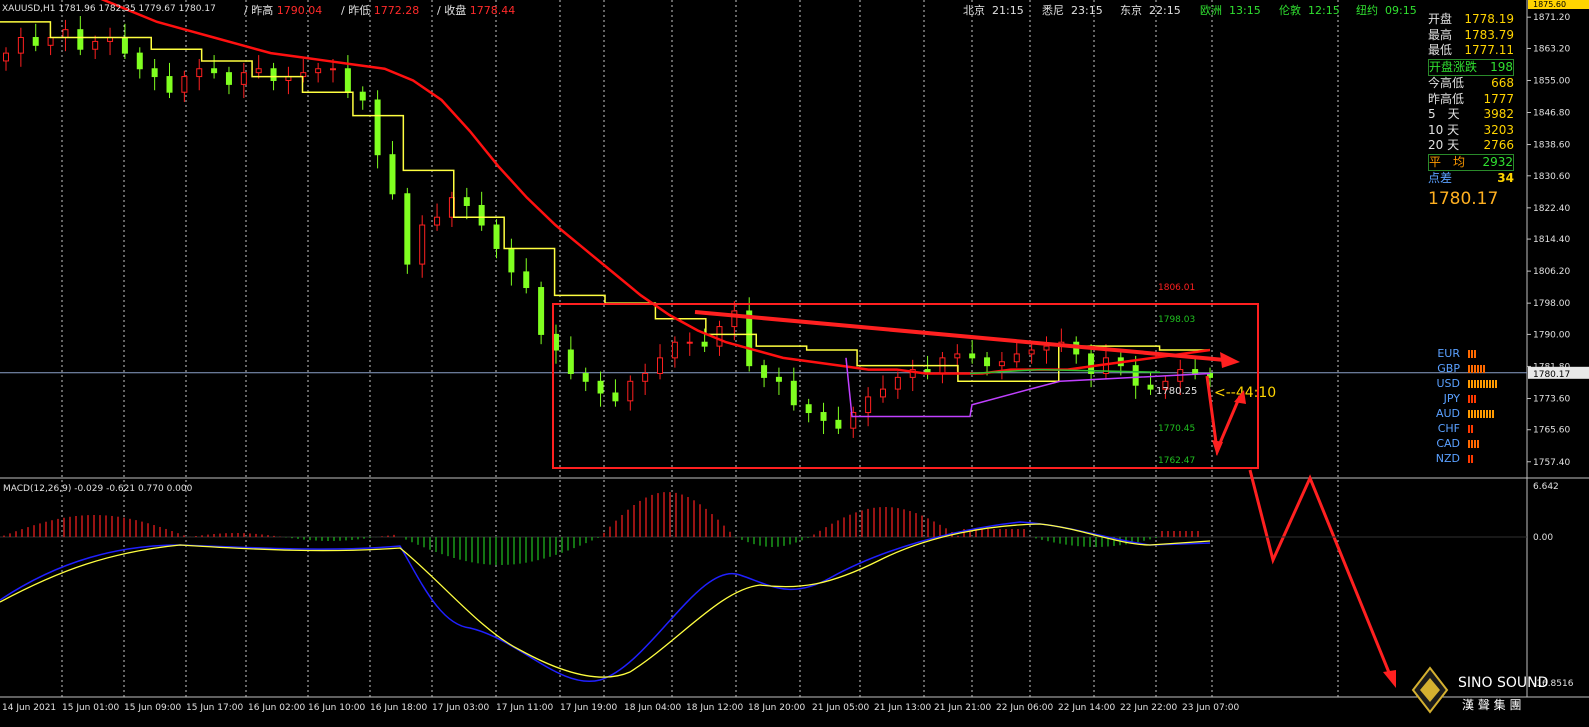 The height and width of the screenshot is (727, 1589). What do you see at coordinates (1462, 398) in the screenshot?
I see `currency-row-jpy: JPY` at bounding box center [1462, 398].